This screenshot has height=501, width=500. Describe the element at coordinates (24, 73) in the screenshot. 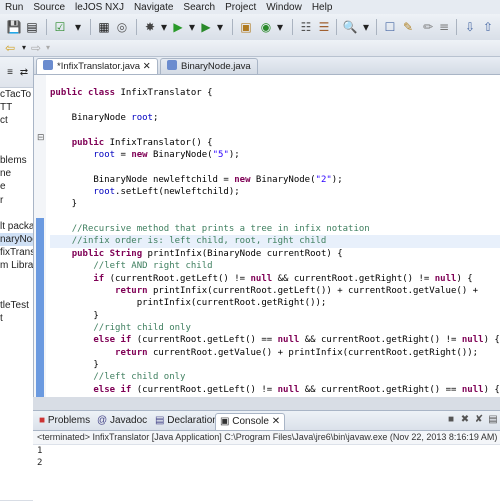

I see `link-icon: ⇄` at that location.